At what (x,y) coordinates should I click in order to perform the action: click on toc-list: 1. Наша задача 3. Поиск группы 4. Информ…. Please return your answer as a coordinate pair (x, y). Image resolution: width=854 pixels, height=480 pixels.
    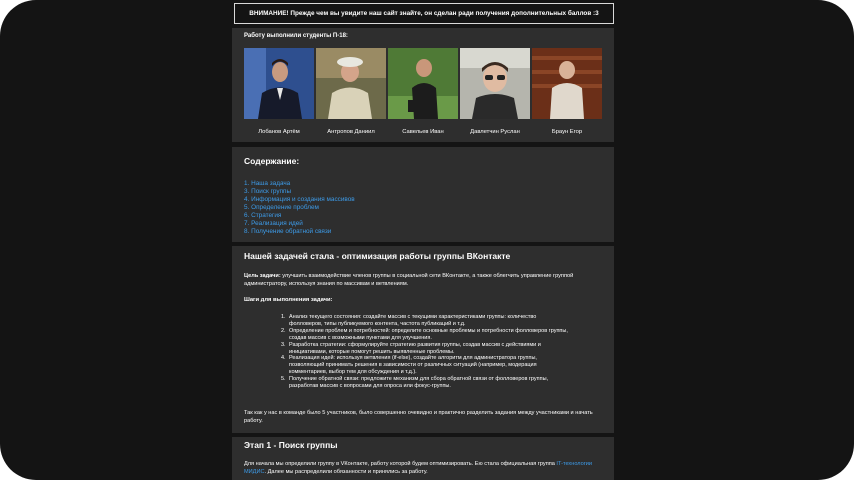
    Looking at the image, I should click on (299, 208).